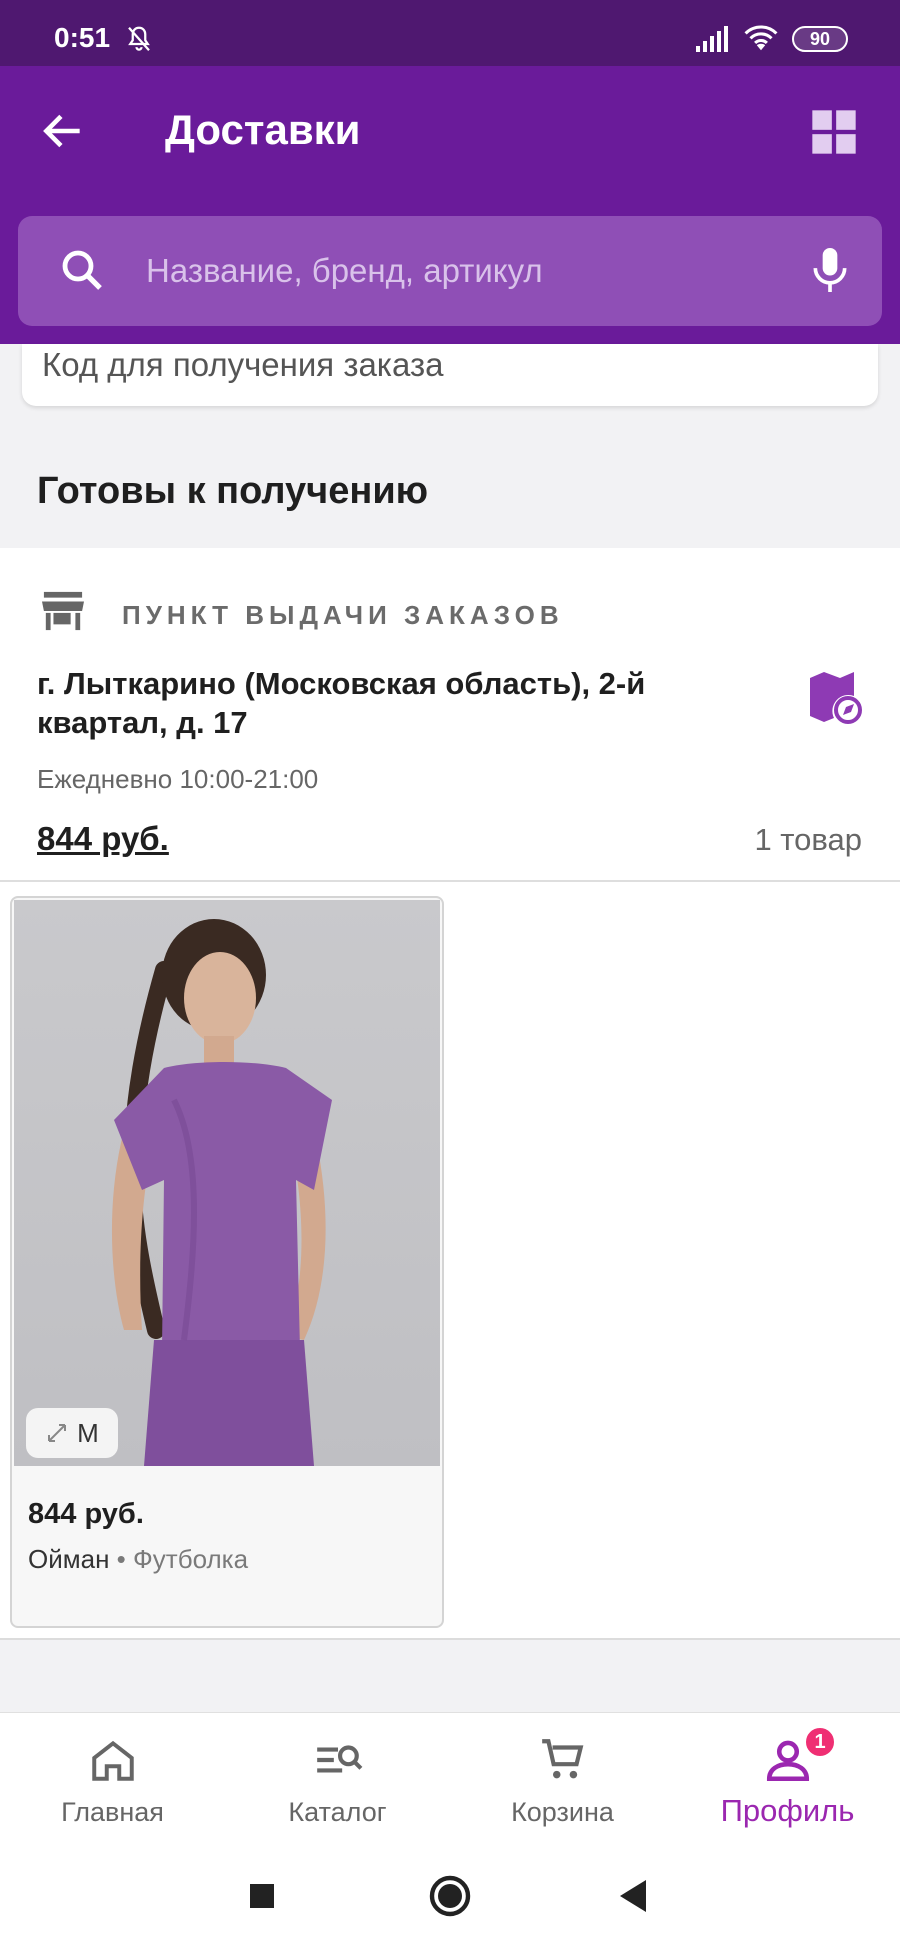  I want to click on nav-item-home: Главная, so click(112, 1778).